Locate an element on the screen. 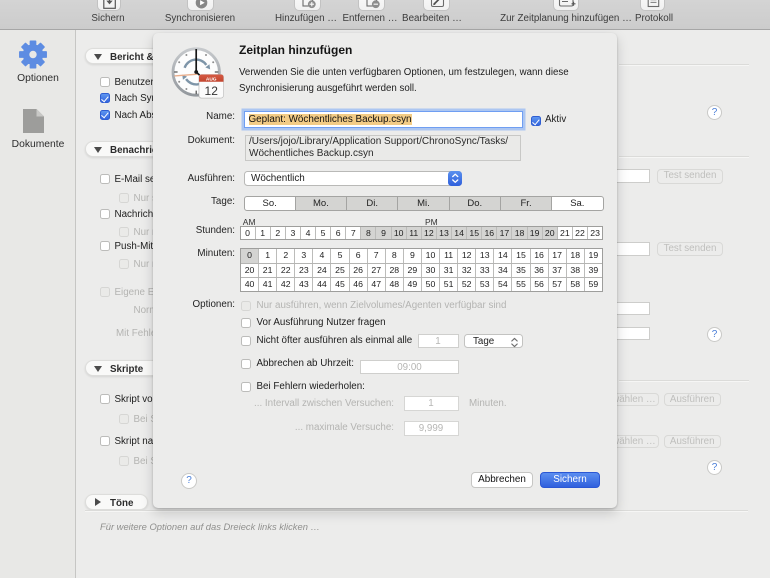  svg-text: 12 is located at coordinates (212, 91).